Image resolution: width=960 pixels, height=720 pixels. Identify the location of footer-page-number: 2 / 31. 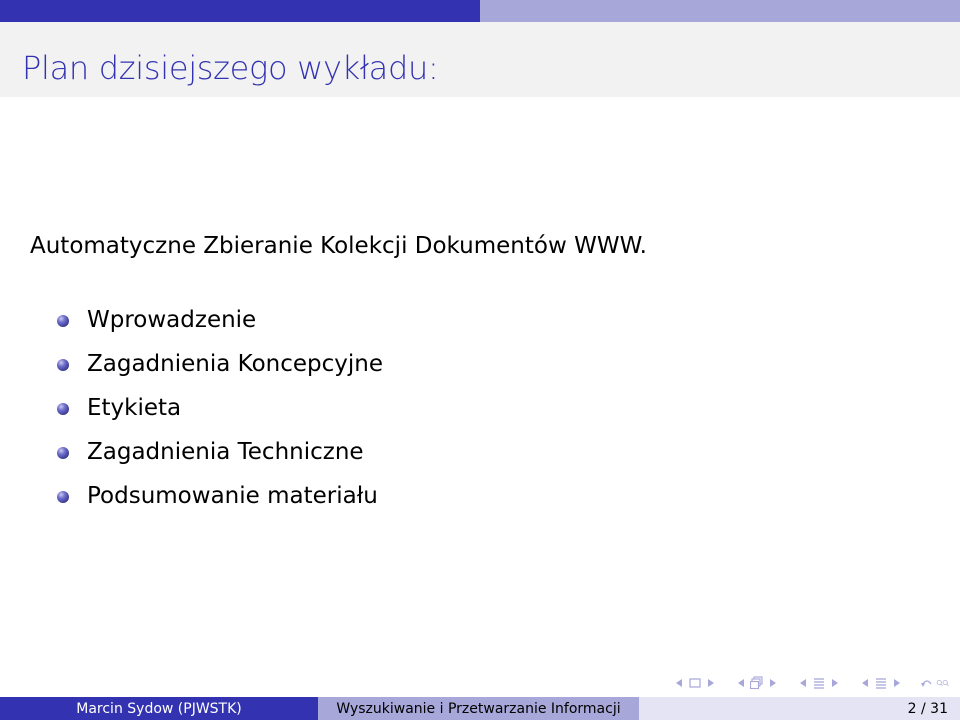
(799, 708).